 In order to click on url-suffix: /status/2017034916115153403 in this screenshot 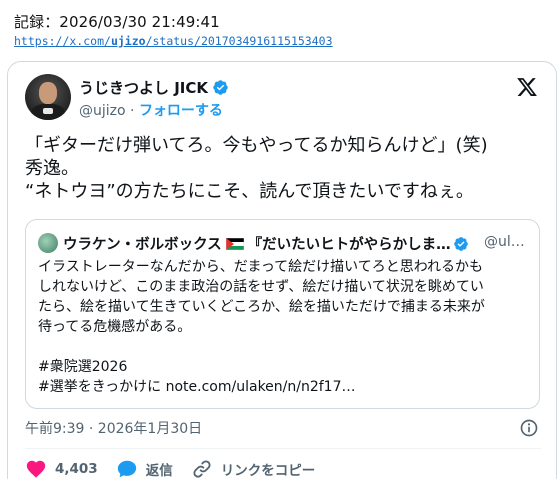, I will do `click(239, 41)`.